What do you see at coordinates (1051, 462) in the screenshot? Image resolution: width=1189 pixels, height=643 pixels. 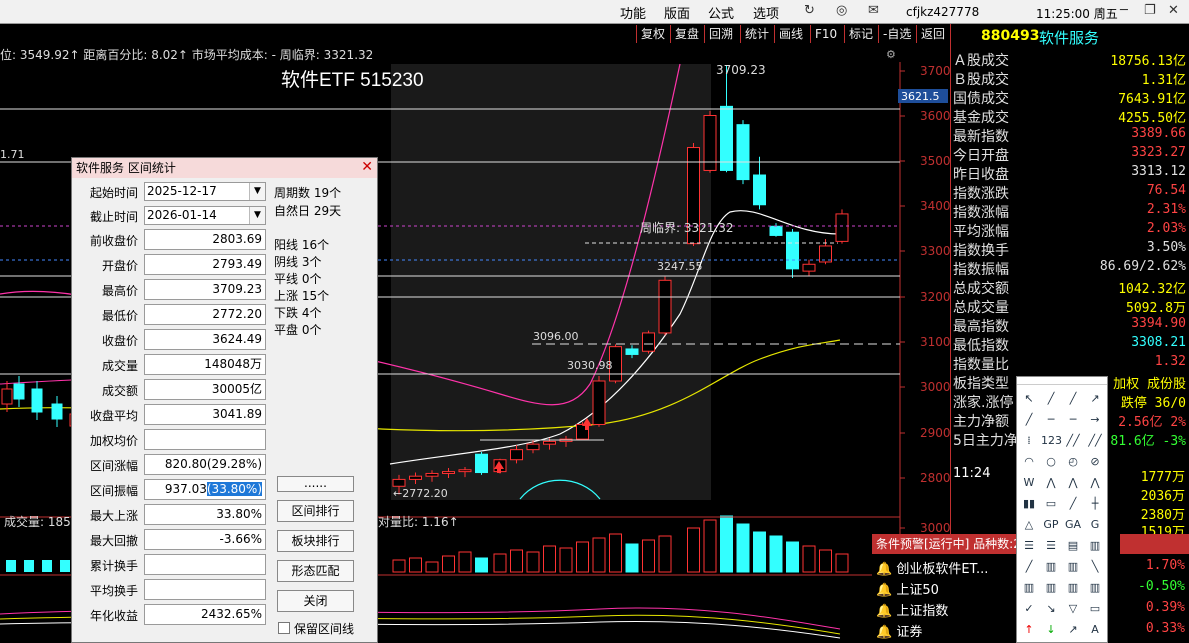 I see `drawing-tool-icon: ○` at bounding box center [1051, 462].